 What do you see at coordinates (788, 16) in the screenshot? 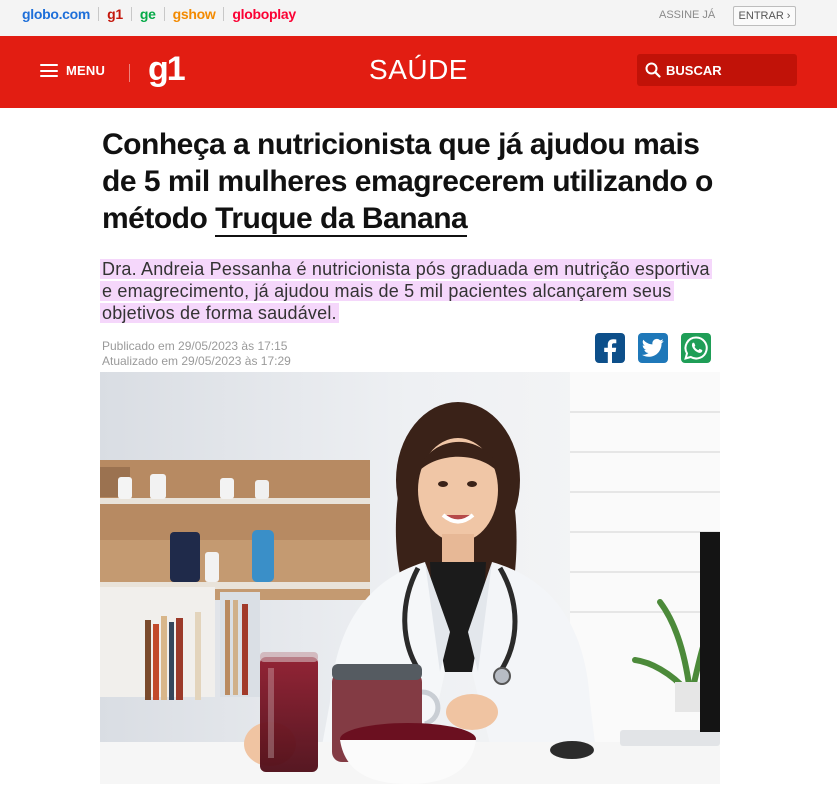
I see `chevron-right-icon: ›` at bounding box center [788, 16].